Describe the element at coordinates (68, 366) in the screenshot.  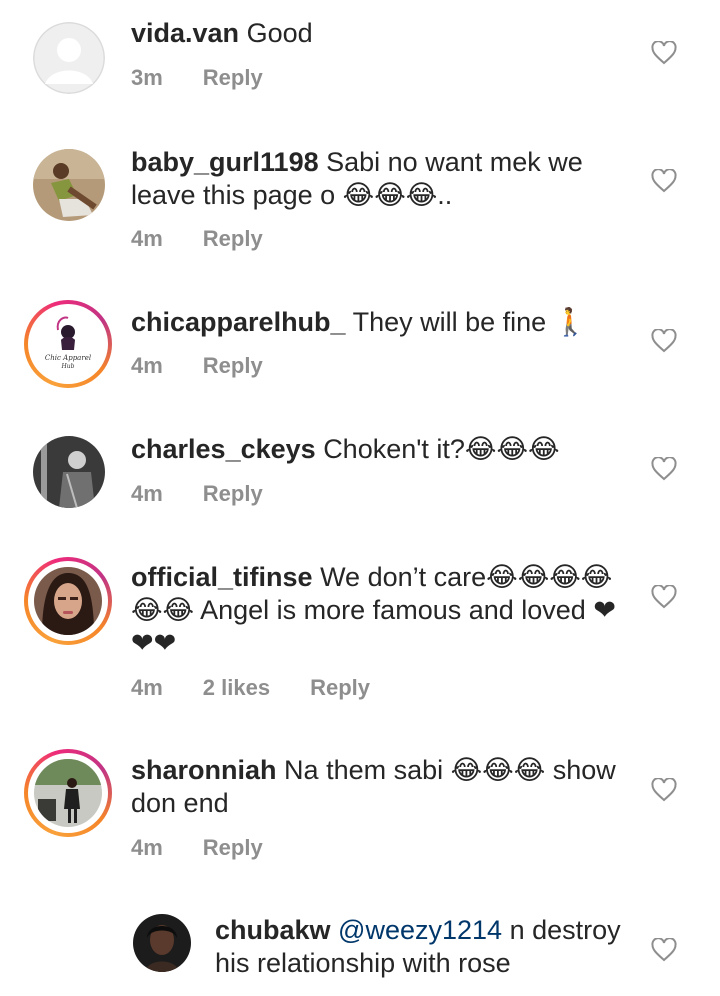
I see `svg-text: Hub` at that location.